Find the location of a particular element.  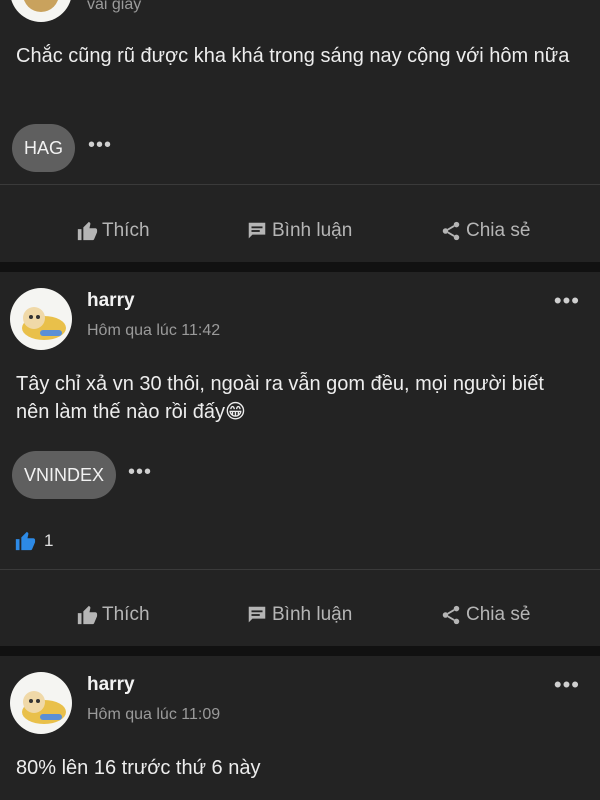

like-count: 1 is located at coordinates (49, 540).